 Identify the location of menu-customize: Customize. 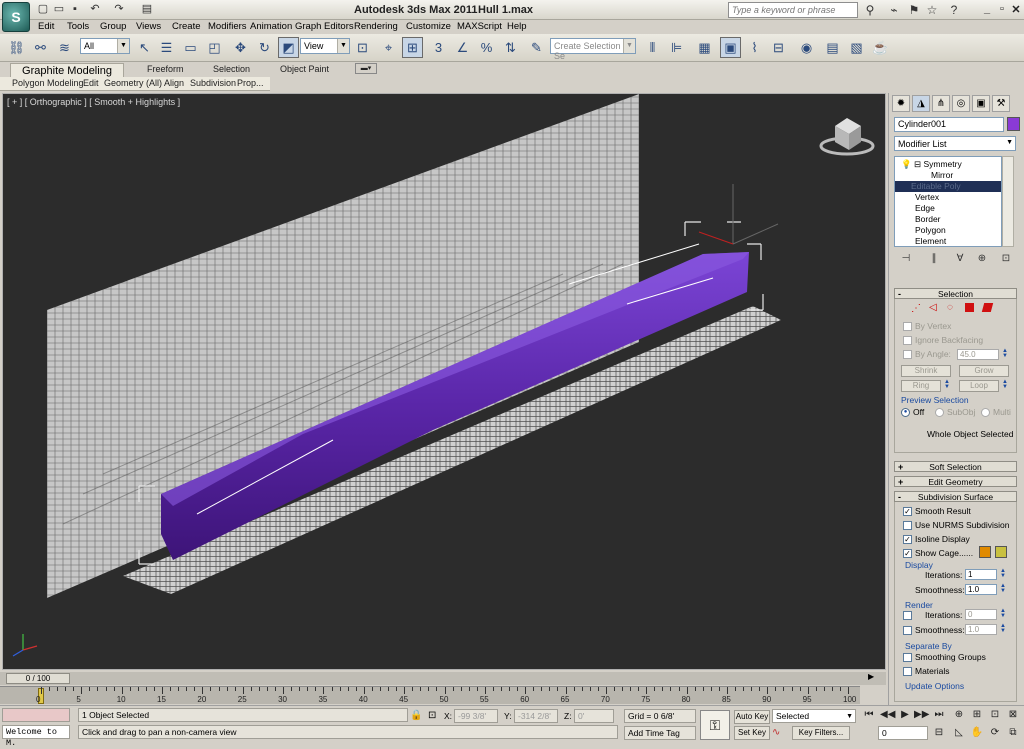
(428, 26).